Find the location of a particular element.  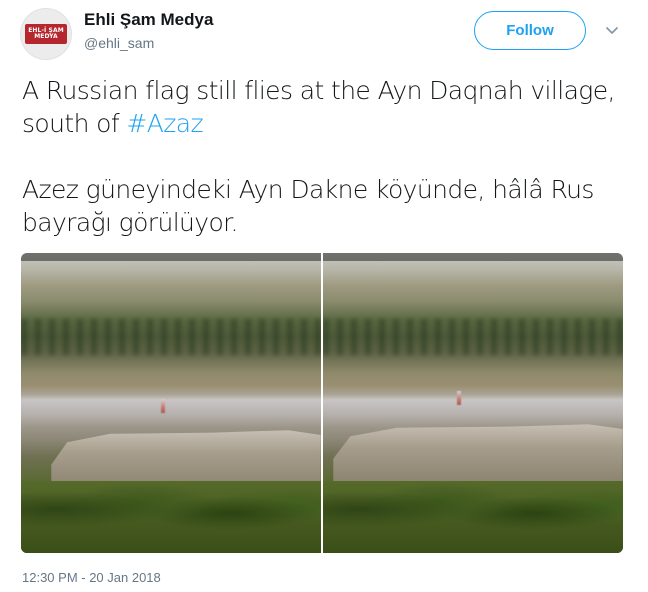

follow-button: Follow is located at coordinates (530, 30).